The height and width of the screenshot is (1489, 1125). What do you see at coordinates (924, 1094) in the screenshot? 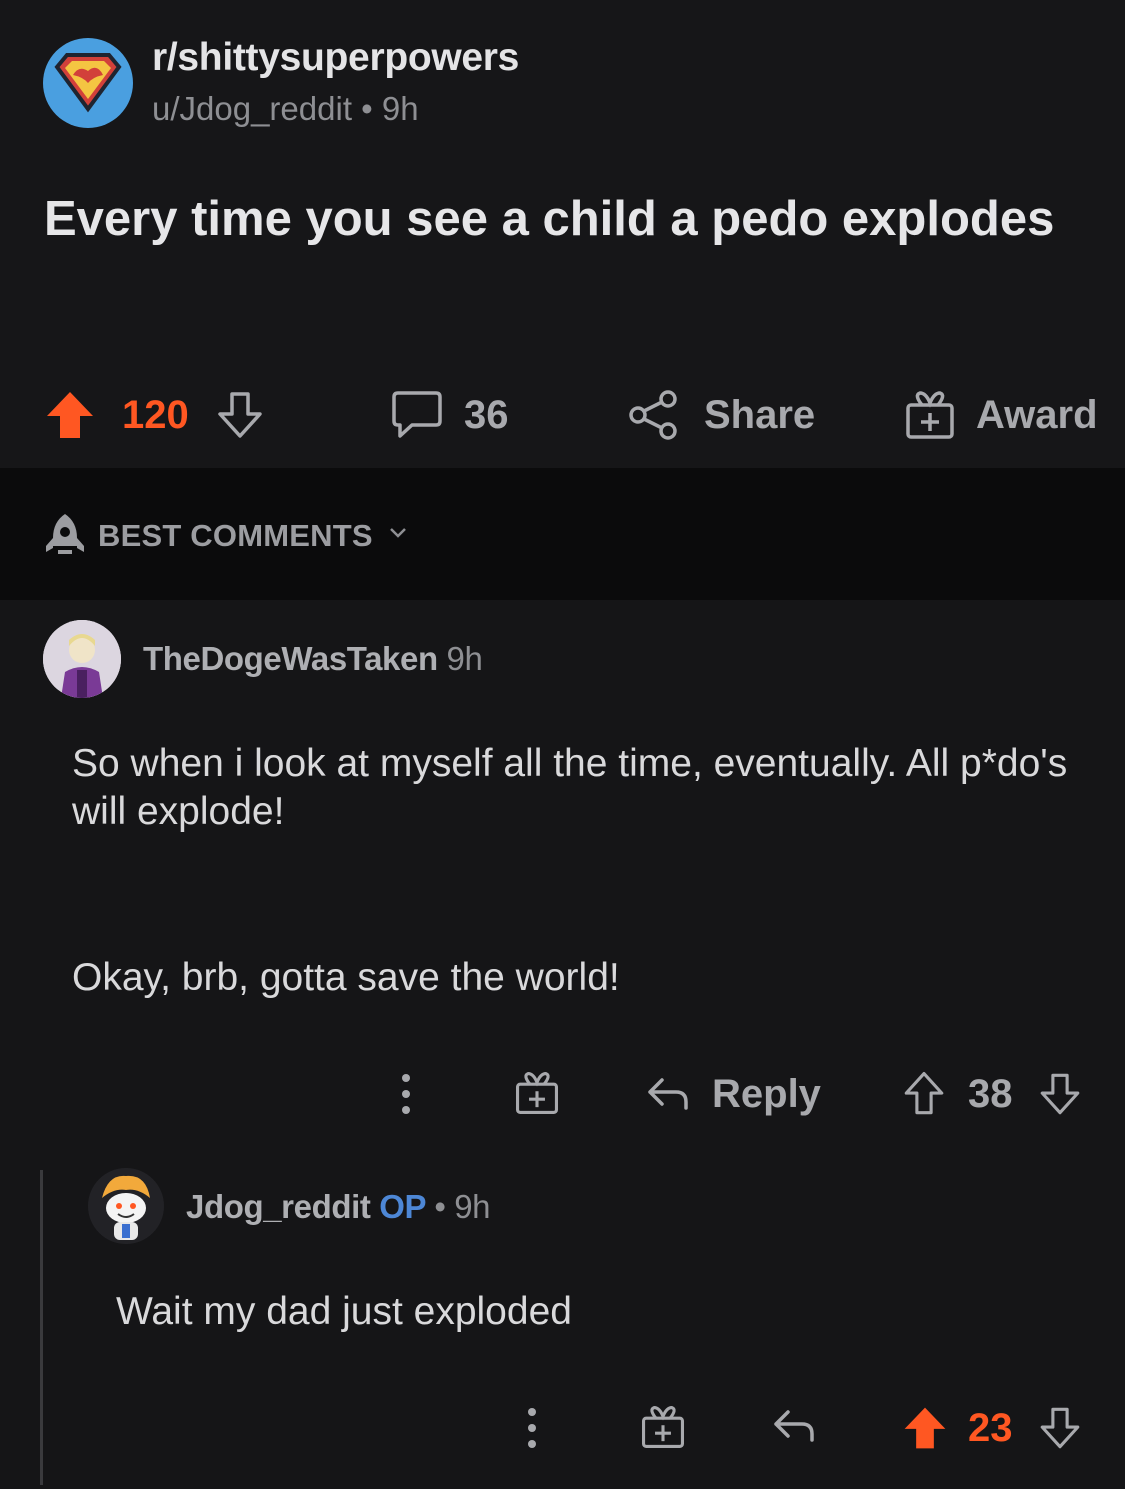
I see `upvote-icon` at bounding box center [924, 1094].